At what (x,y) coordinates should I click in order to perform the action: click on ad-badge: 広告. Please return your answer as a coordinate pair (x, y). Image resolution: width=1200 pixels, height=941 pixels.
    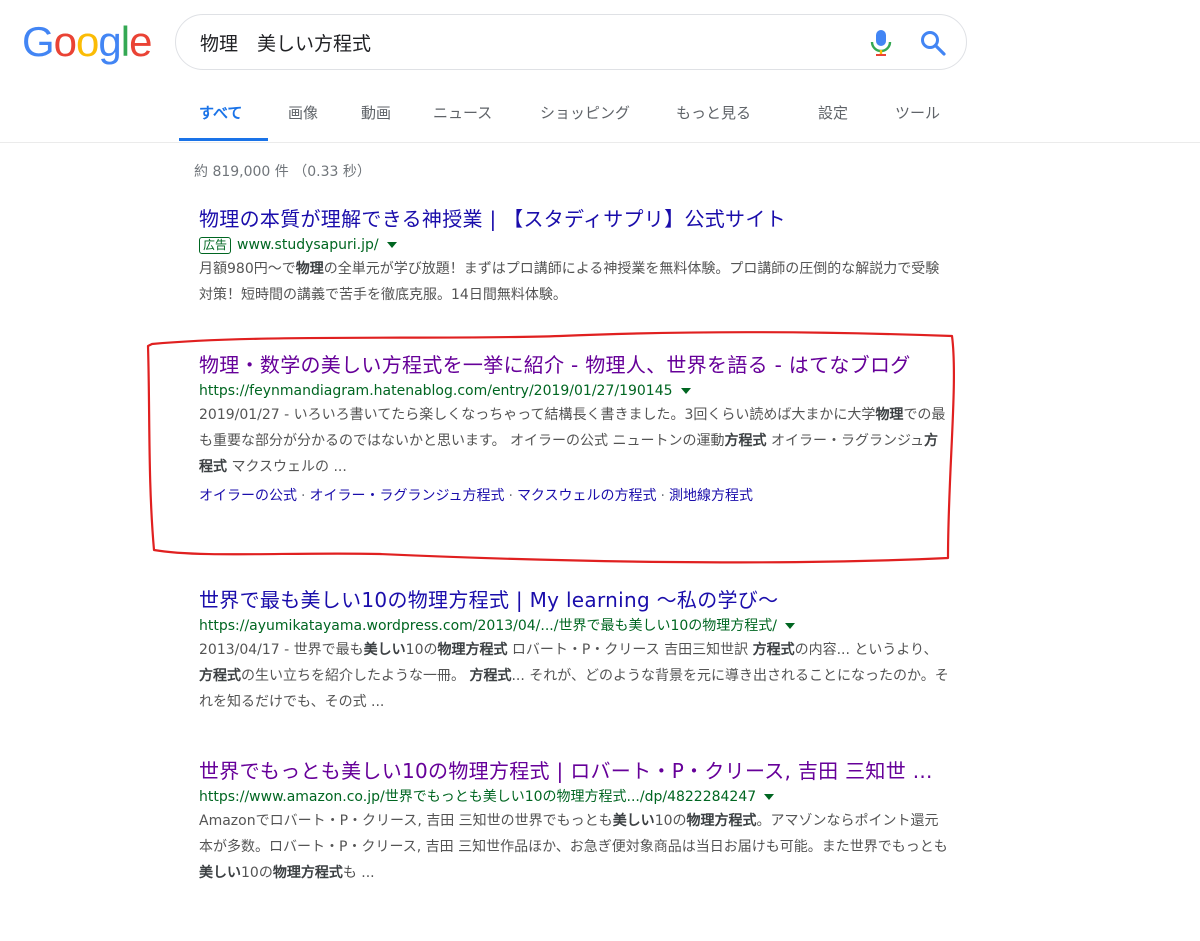
    Looking at the image, I should click on (215, 245).